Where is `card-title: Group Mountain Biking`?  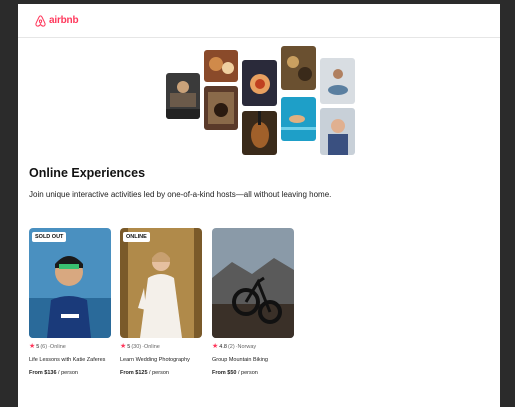
card-title: Group Mountain Biking is located at coordinates (253, 360).